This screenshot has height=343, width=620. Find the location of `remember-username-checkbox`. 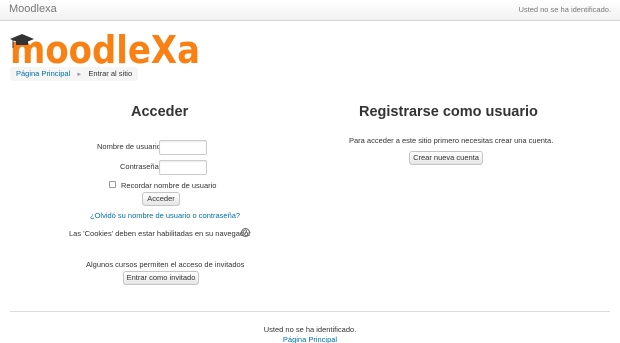

remember-username-checkbox is located at coordinates (112, 184).